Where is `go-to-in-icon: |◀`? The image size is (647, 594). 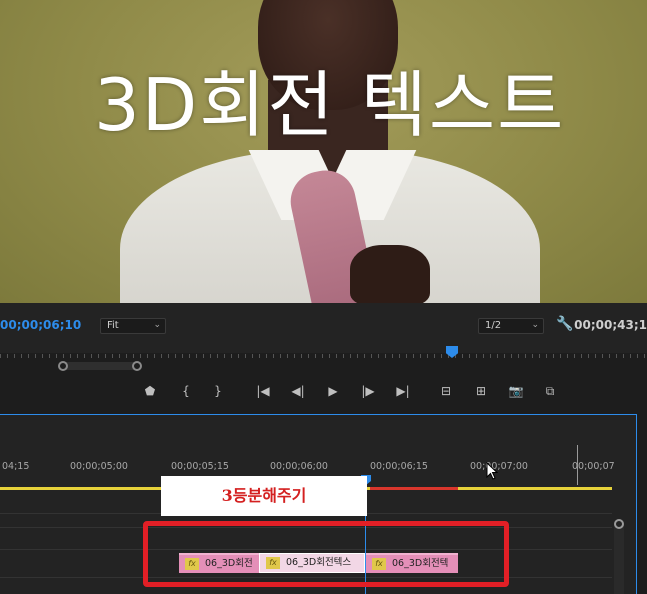
go-to-in-icon: |◀ is located at coordinates (263, 391).